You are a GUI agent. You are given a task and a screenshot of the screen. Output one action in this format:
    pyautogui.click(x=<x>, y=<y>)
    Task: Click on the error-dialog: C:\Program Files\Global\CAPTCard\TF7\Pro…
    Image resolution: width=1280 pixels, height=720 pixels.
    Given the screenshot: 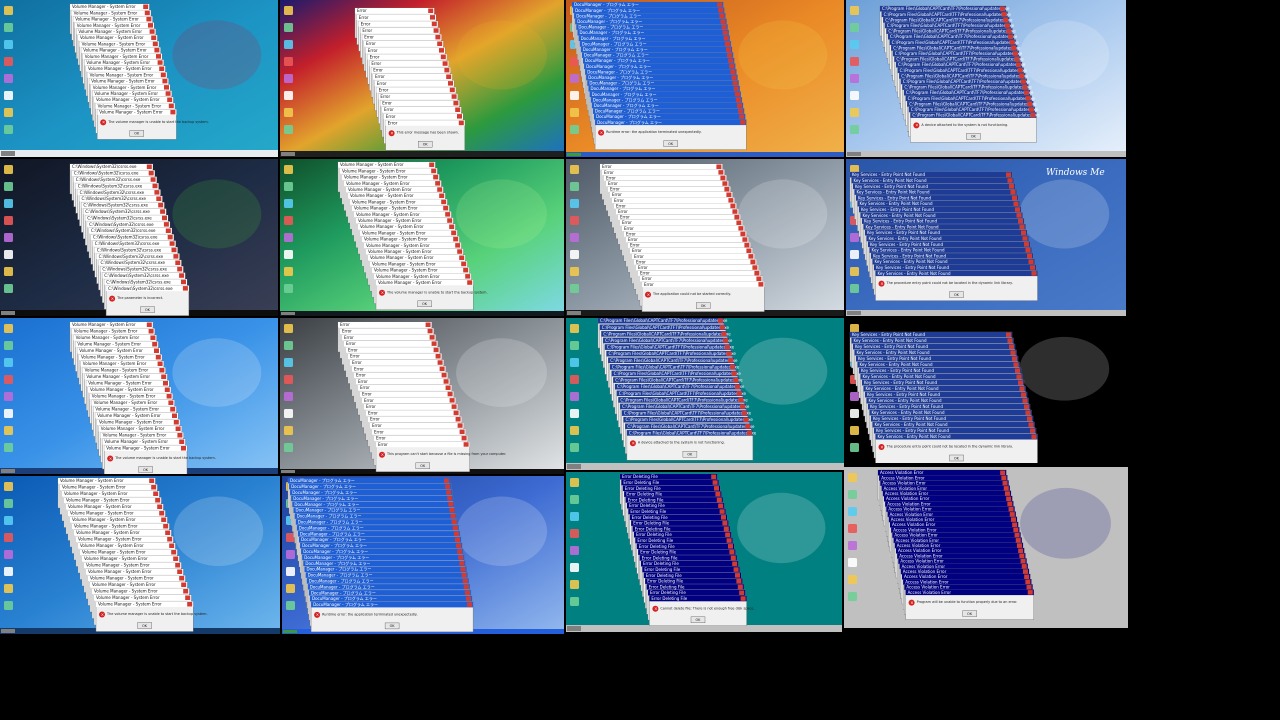 What is the action you would take?
    pyautogui.click(x=691, y=445)
    